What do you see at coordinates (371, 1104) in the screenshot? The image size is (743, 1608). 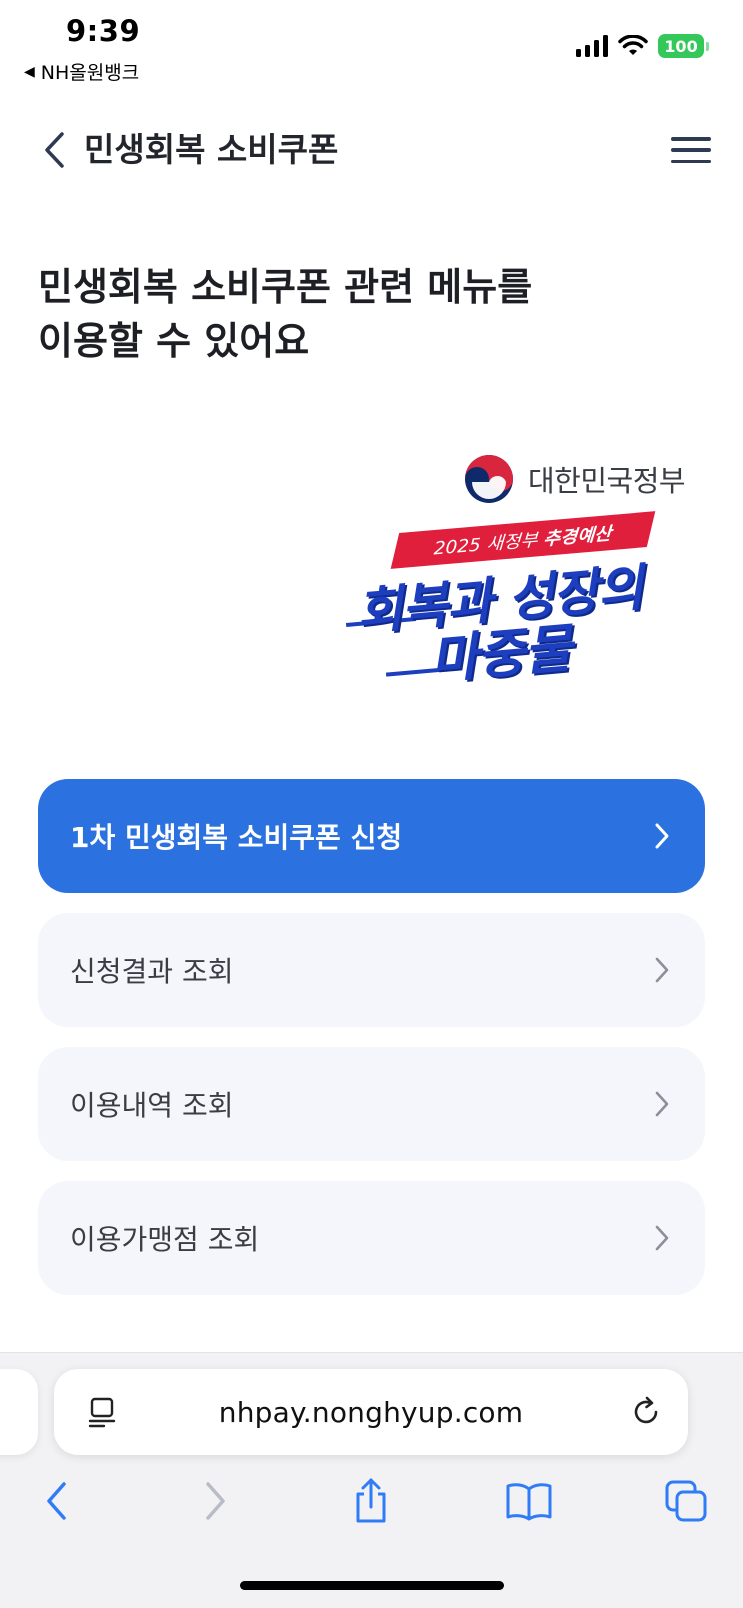 I see `usage-history-button: 이용내역 조회` at bounding box center [371, 1104].